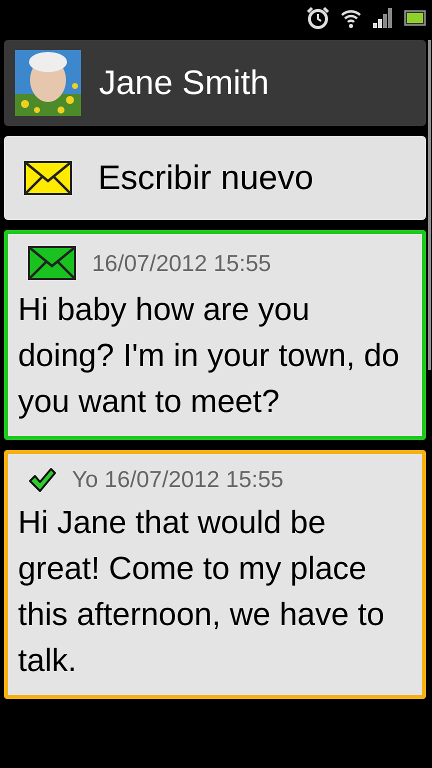 The image size is (432, 768). I want to click on checkmark-icon, so click(42, 479).